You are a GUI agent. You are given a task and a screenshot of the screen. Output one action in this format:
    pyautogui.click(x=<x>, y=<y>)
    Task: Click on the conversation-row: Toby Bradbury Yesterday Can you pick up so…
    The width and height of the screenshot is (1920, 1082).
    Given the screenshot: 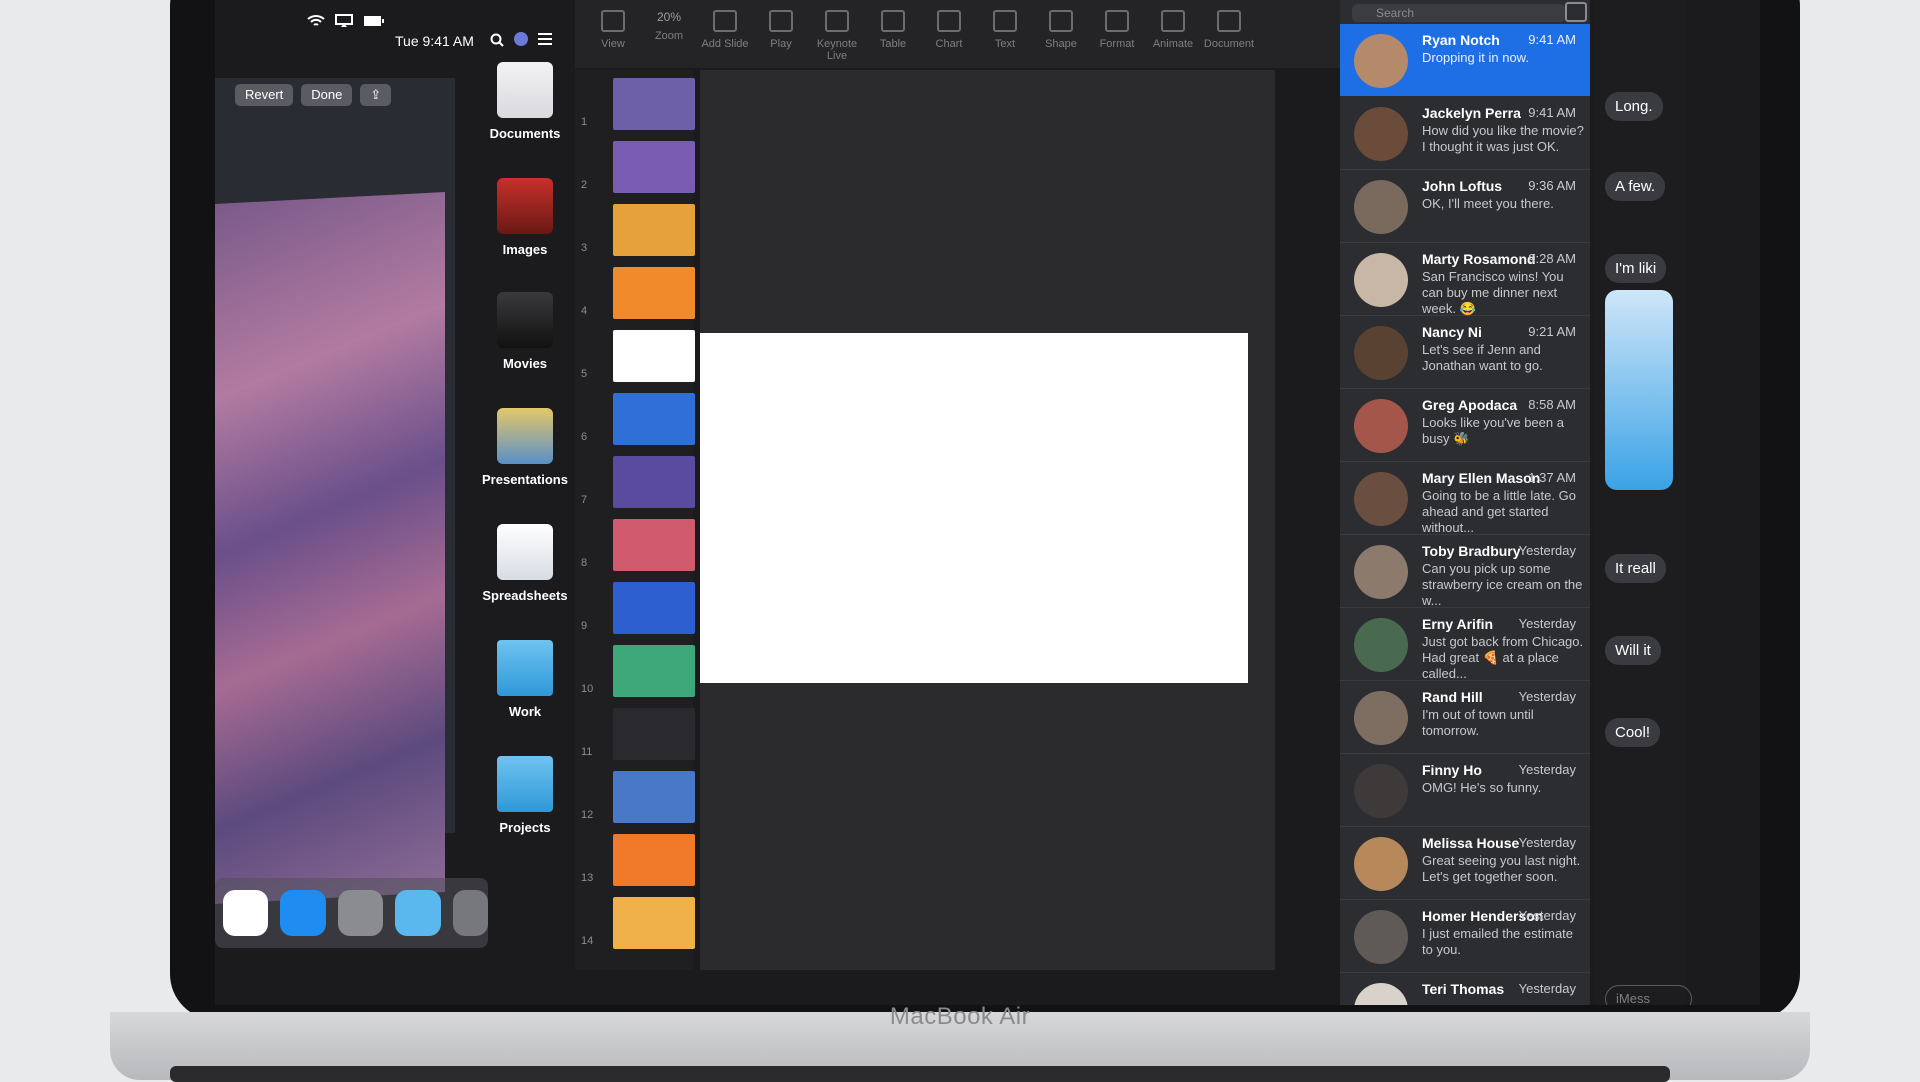 What is the action you would take?
    pyautogui.click(x=1465, y=571)
    